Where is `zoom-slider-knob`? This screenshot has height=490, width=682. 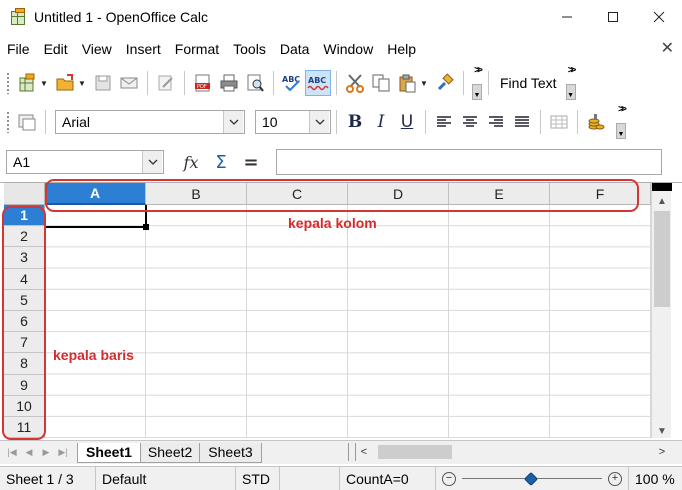 zoom-slider-knob is located at coordinates (531, 478).